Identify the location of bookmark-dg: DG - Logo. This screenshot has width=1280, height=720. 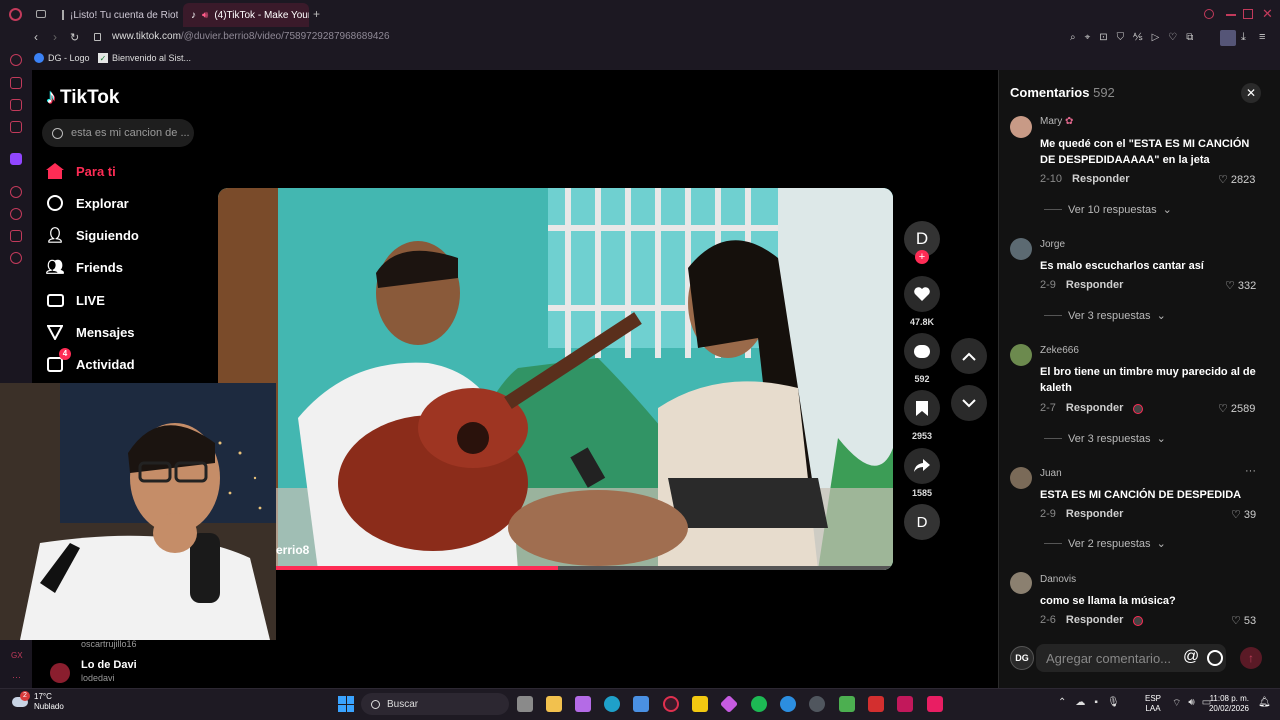
(62, 58).